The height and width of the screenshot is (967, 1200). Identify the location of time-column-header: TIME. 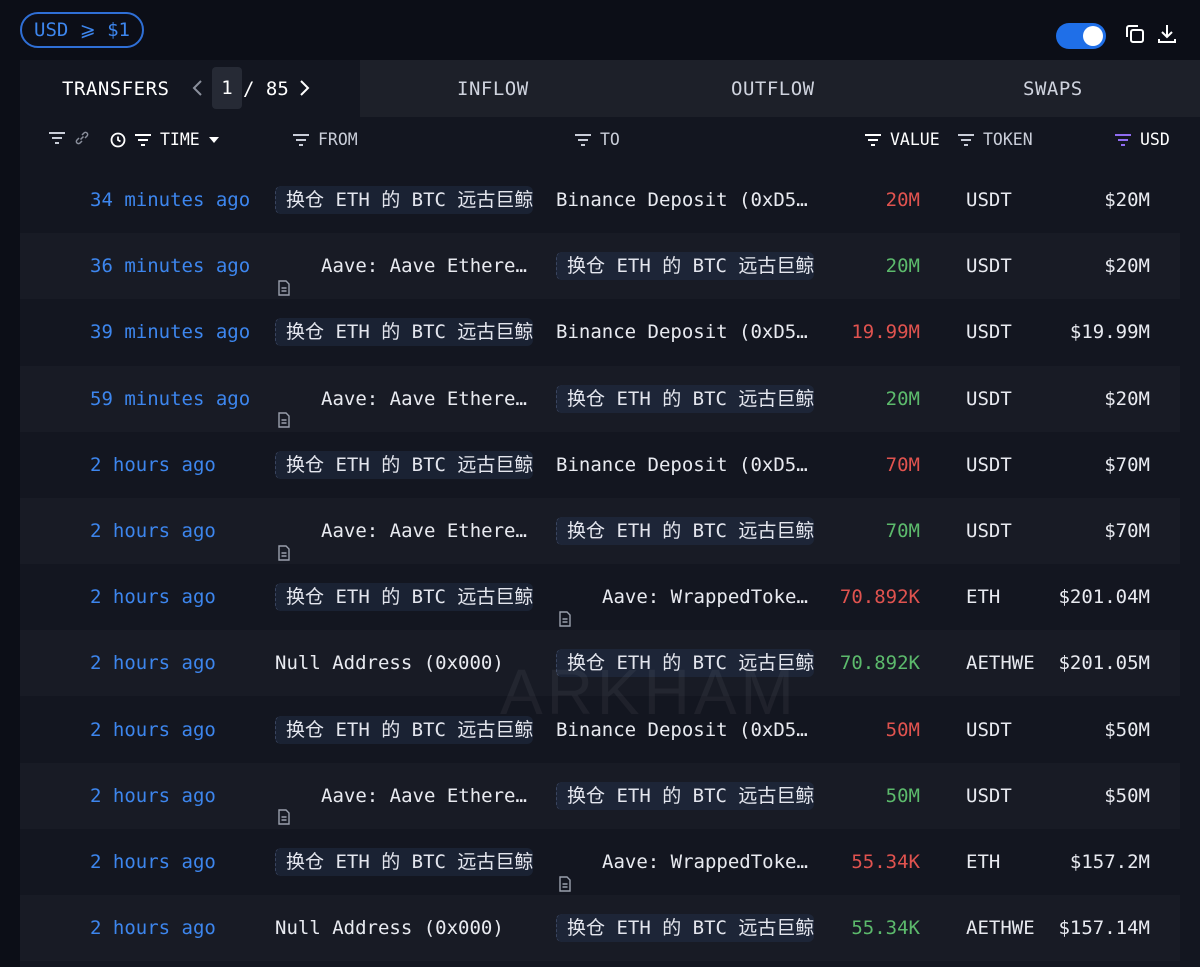
(165, 139).